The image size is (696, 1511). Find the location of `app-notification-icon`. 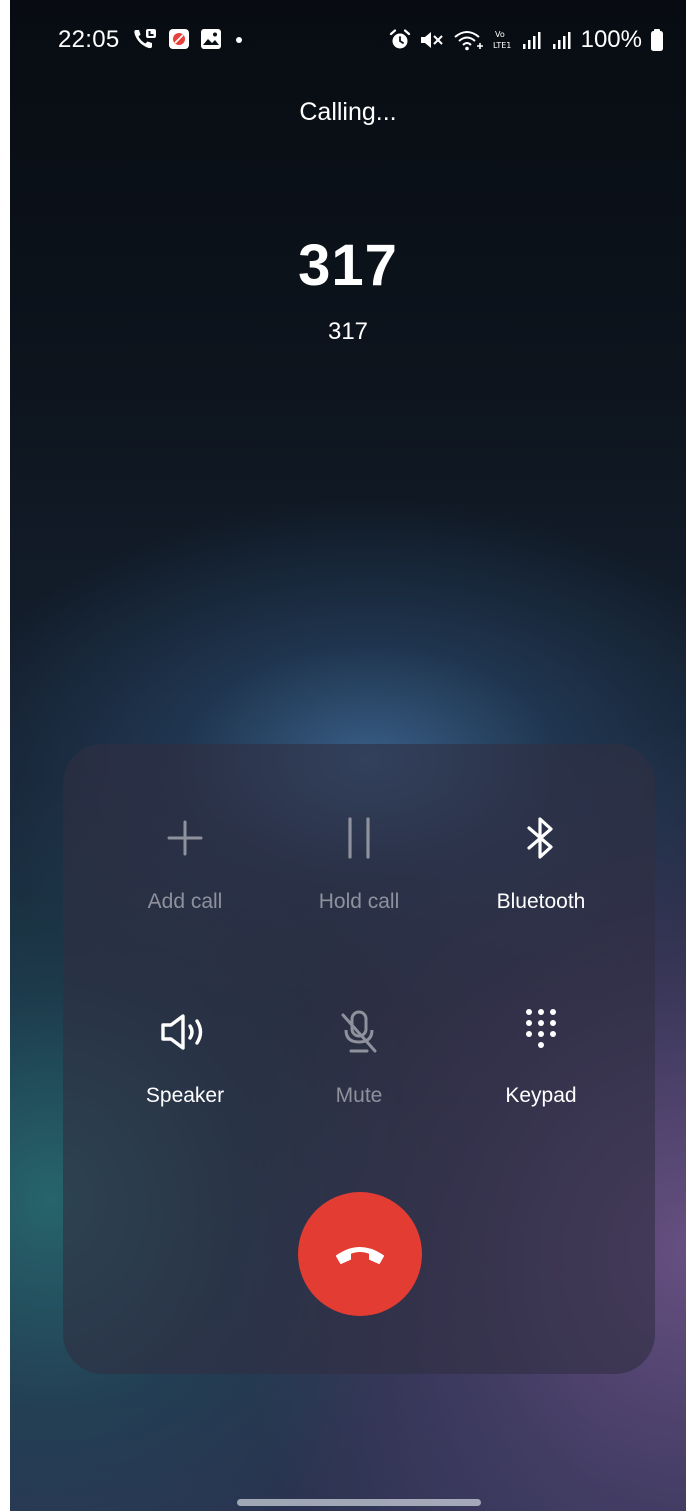

app-notification-icon is located at coordinates (179, 39).